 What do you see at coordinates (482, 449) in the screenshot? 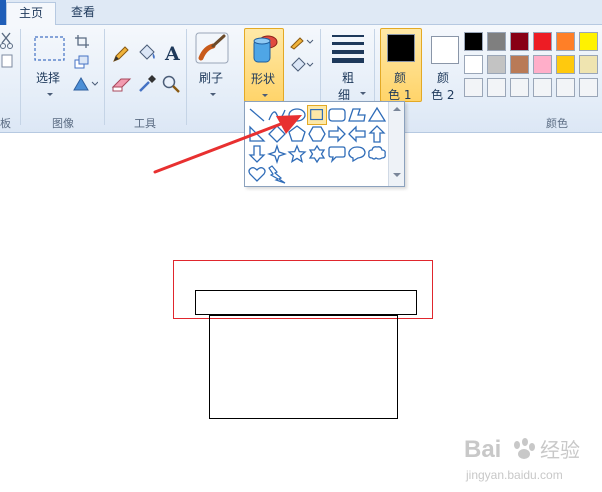
I see `svg-text: Bai` at bounding box center [482, 449].